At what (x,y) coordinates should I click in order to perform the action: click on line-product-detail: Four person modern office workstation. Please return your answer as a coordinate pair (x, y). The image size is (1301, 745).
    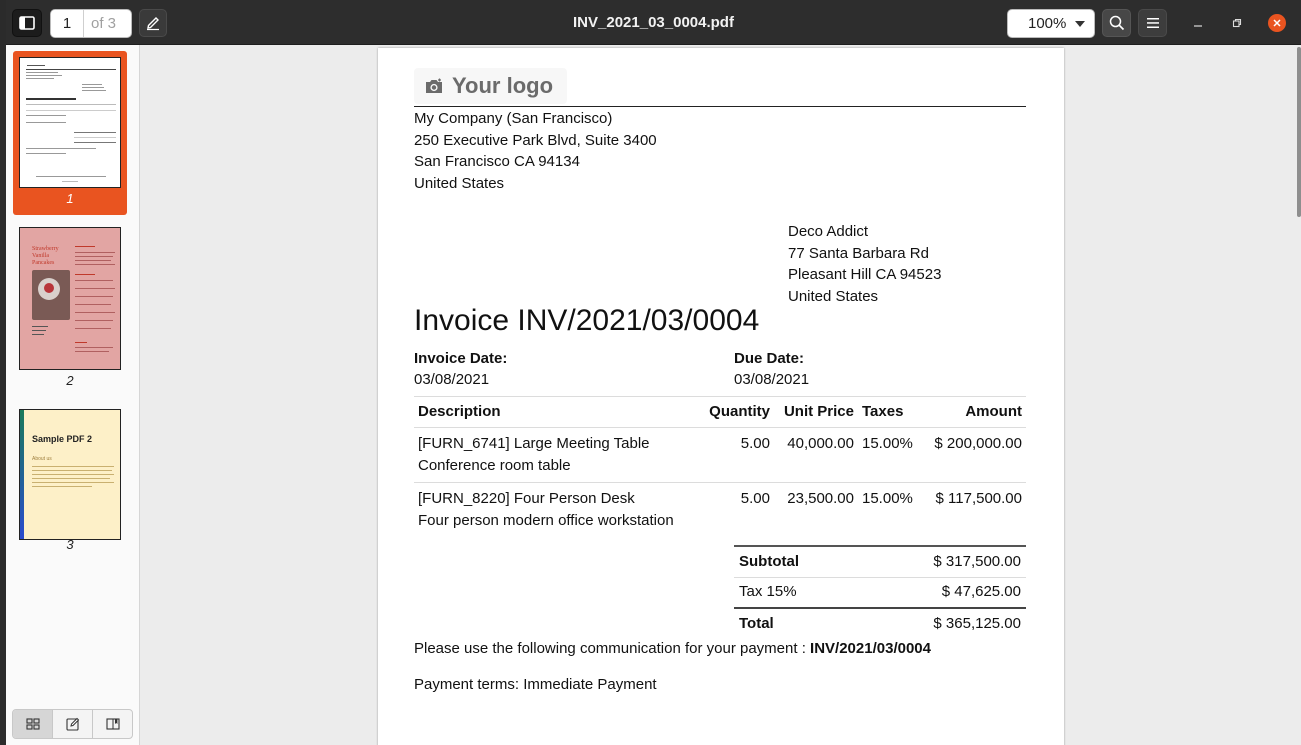
    Looking at the image, I should click on (546, 520).